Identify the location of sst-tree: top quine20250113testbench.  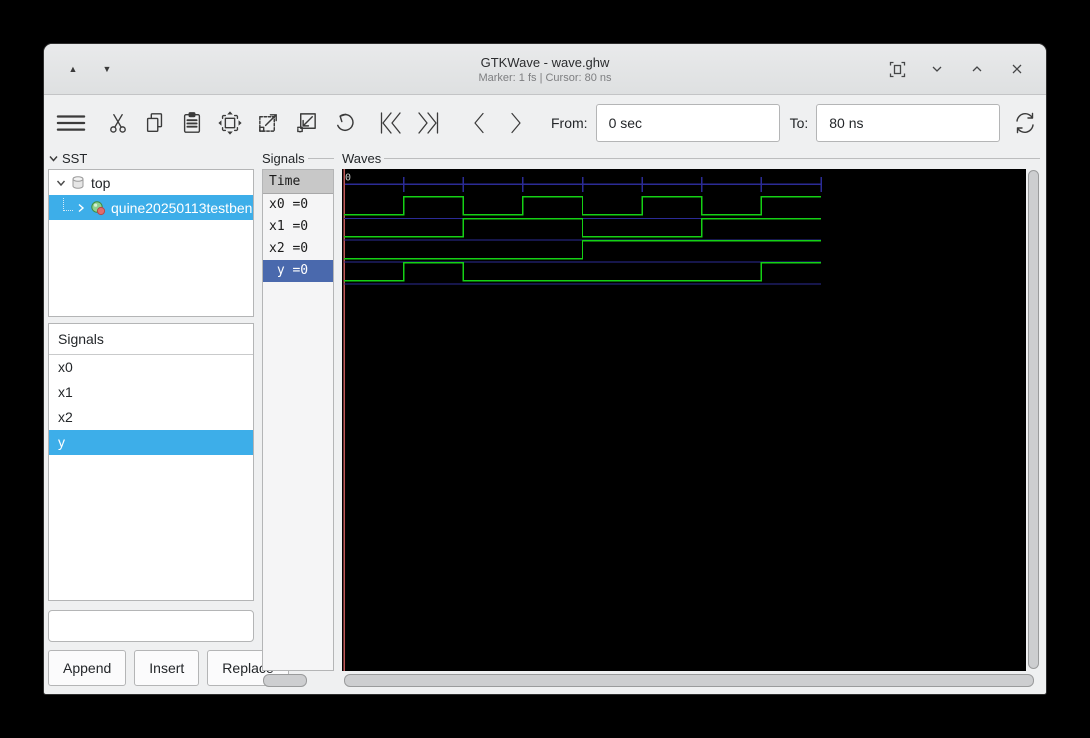
(151, 243).